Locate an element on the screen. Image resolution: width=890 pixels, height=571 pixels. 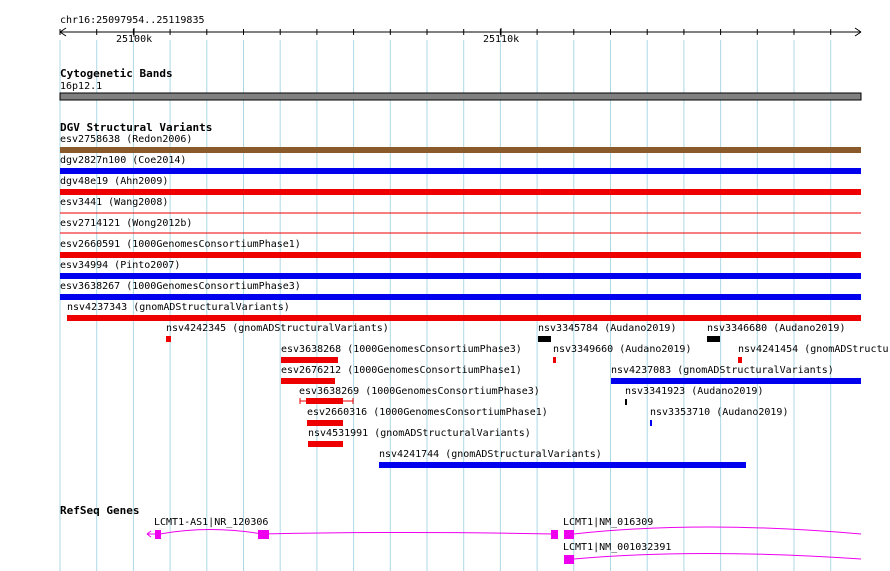
nsv3349660-bar is located at coordinates (554, 360).